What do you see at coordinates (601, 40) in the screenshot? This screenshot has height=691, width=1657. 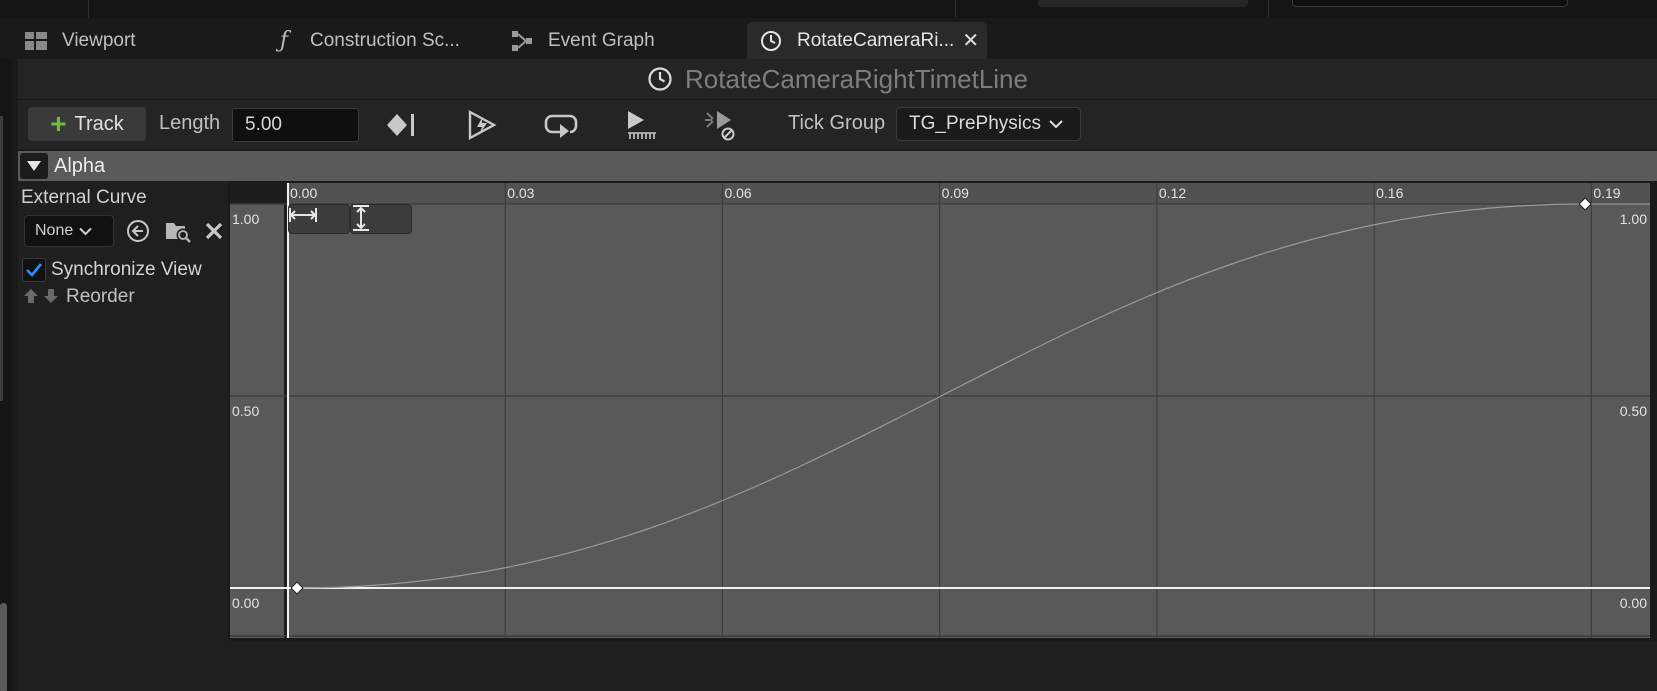 I see `tab-label: Event Graph` at bounding box center [601, 40].